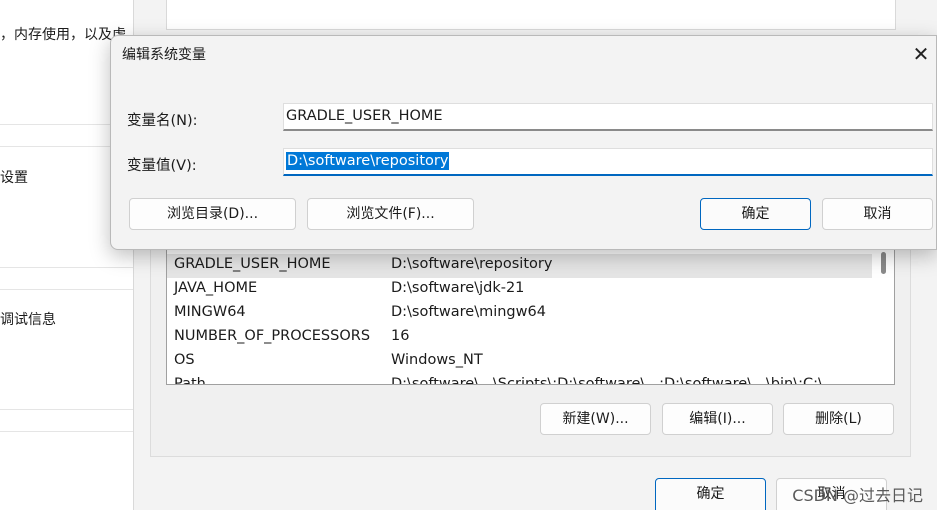 The width and height of the screenshot is (937, 510). I want to click on table-row-selected: GRADLE_USER_HOME D:\software\repository, so click(520, 266).